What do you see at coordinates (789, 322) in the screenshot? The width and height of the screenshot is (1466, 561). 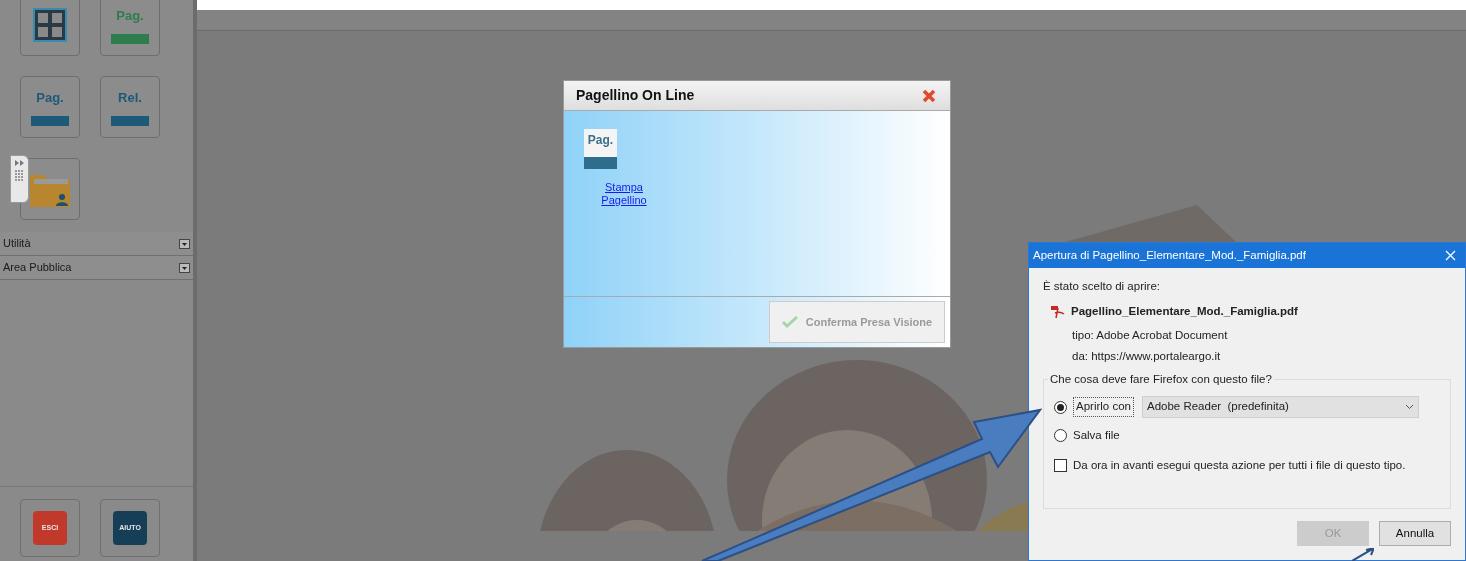 I see `check-icon` at bounding box center [789, 322].